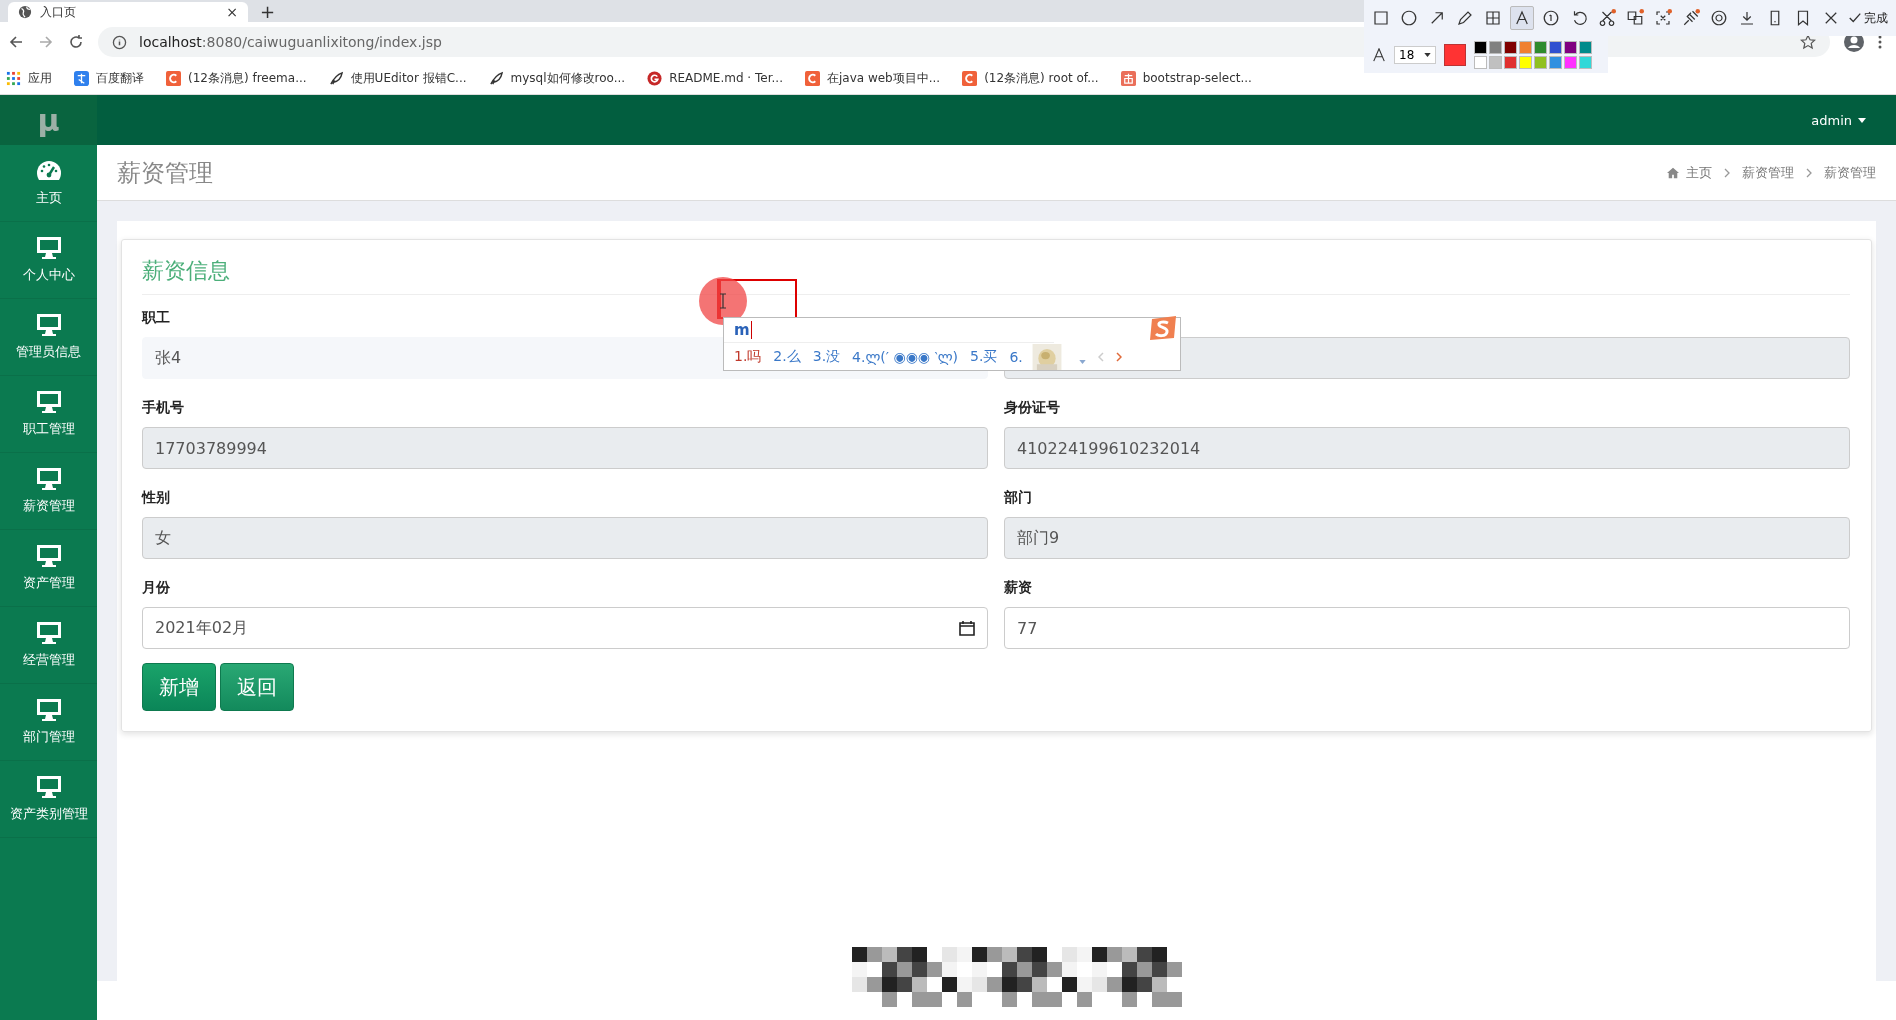 This screenshot has width=1896, height=1020. What do you see at coordinates (321, 42) in the screenshot?
I see `url-path: :8080/caiwuguanlixitong/index.jsp` at bounding box center [321, 42].